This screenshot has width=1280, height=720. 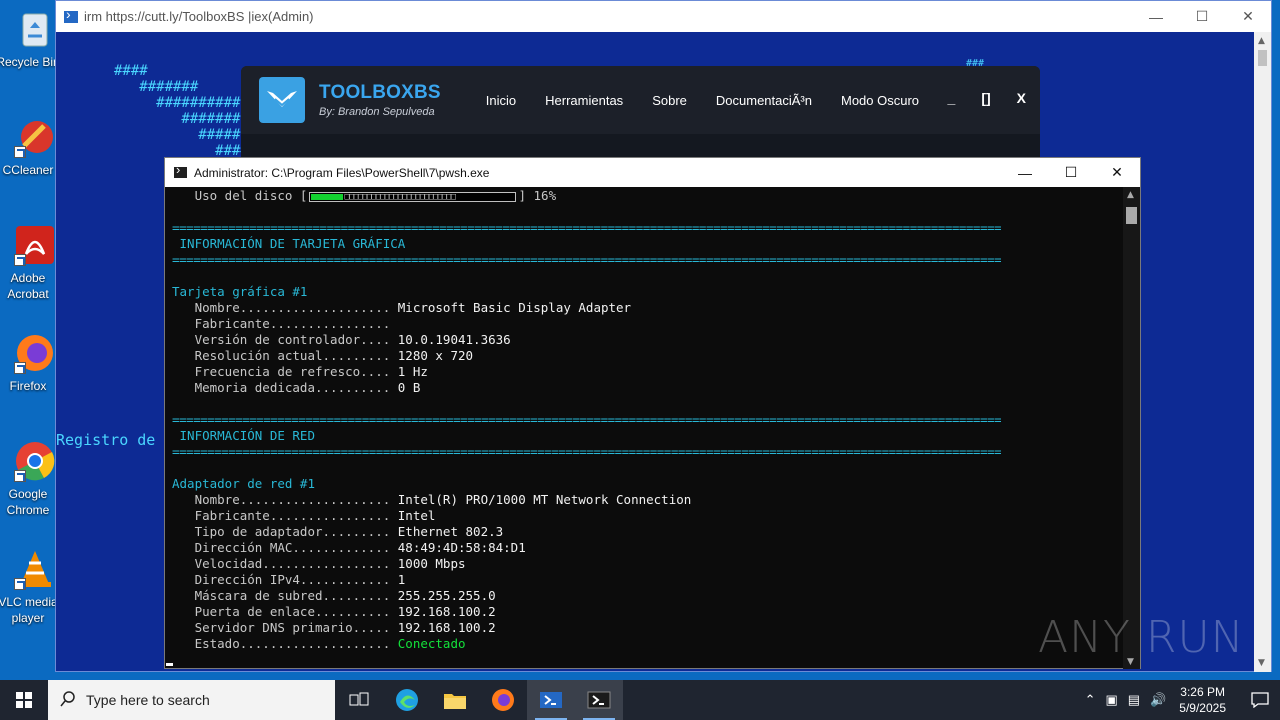 I want to click on start-button, so click(x=24, y=700).